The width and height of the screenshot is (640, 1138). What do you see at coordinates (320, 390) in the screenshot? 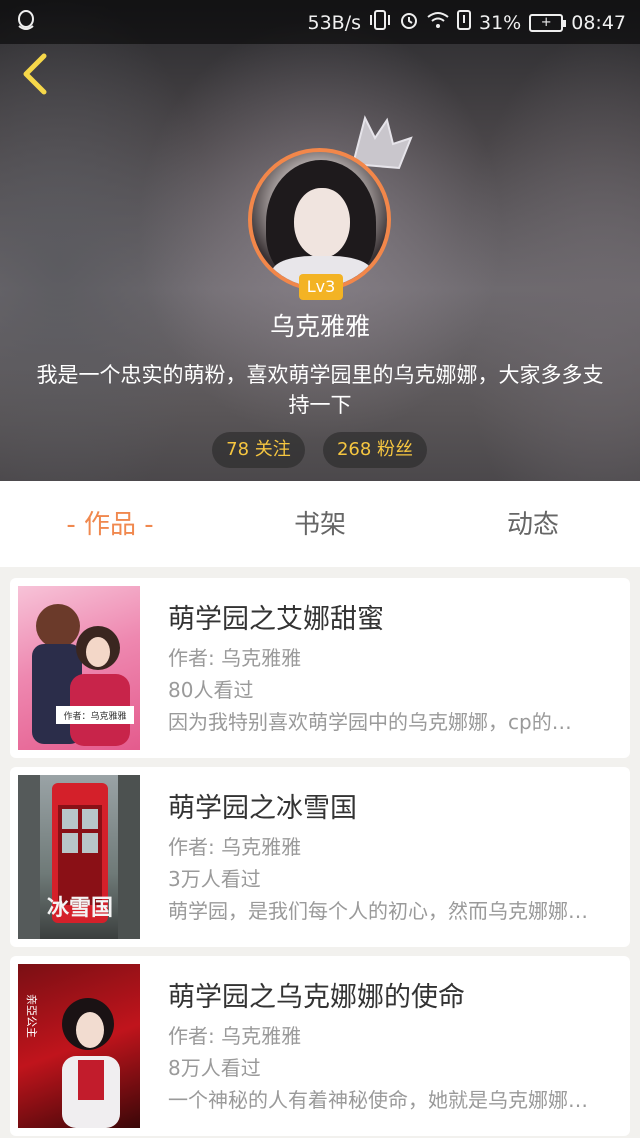
I see `user-bio: 我是一个忠实的萌粉，喜欢萌学园里的乌克娜娜，大家多多支持一下` at bounding box center [320, 390].